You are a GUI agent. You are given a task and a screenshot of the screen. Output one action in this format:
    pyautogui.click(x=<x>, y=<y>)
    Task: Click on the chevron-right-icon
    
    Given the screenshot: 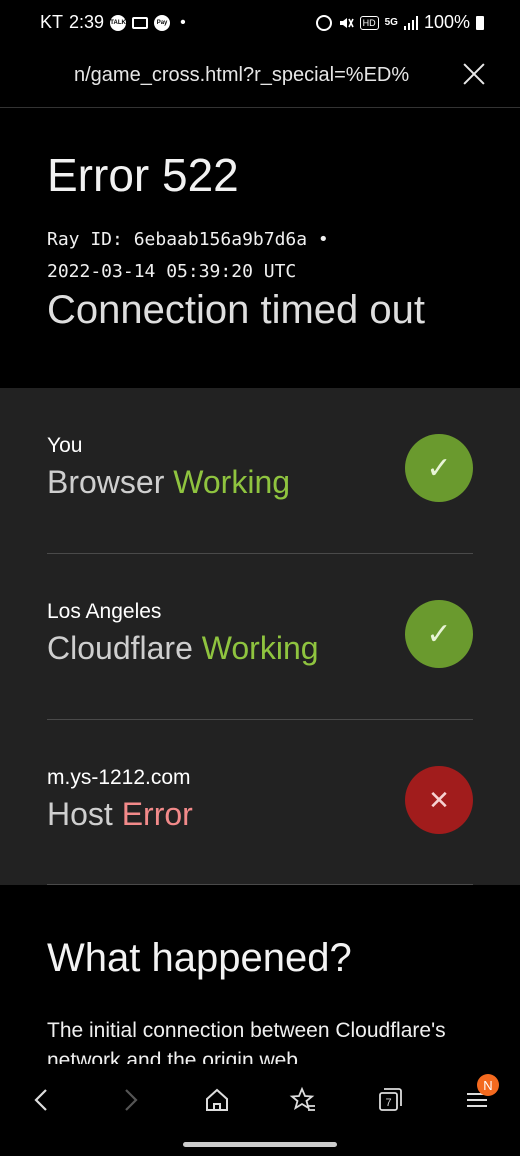 What is the action you would take?
    pyautogui.click(x=131, y=1100)
    